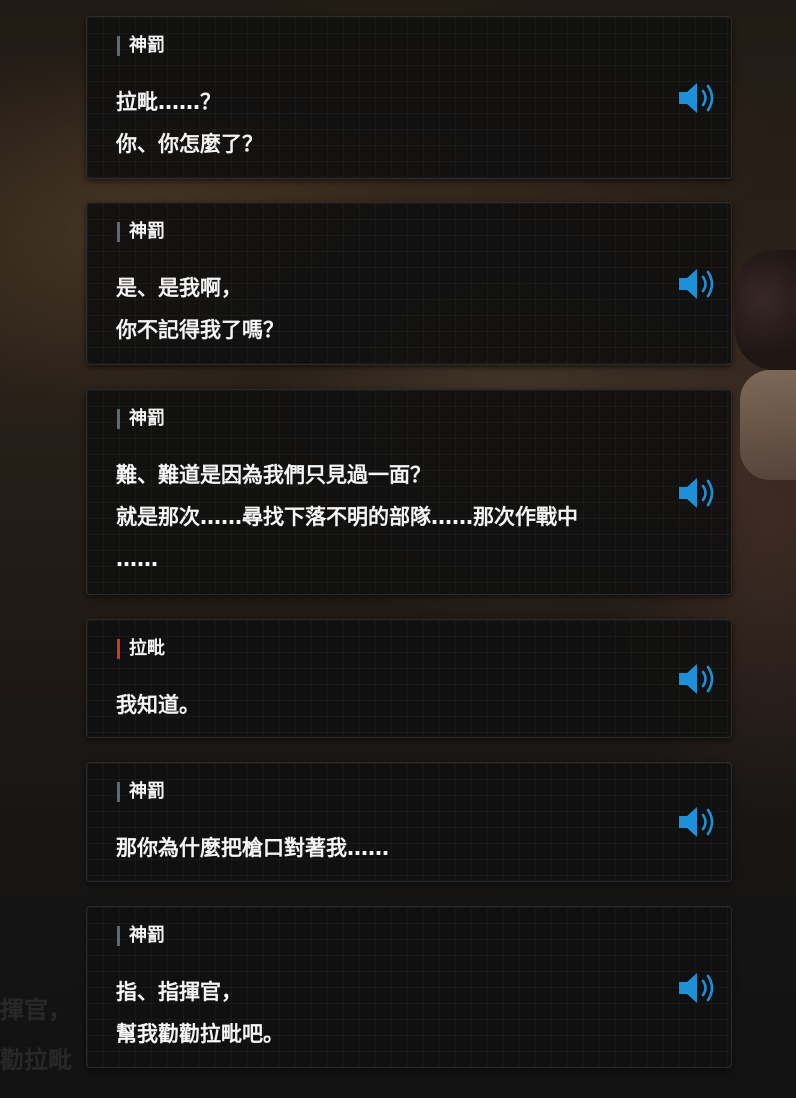 The height and width of the screenshot is (1098, 796). I want to click on background-figure-hat, so click(765, 310).